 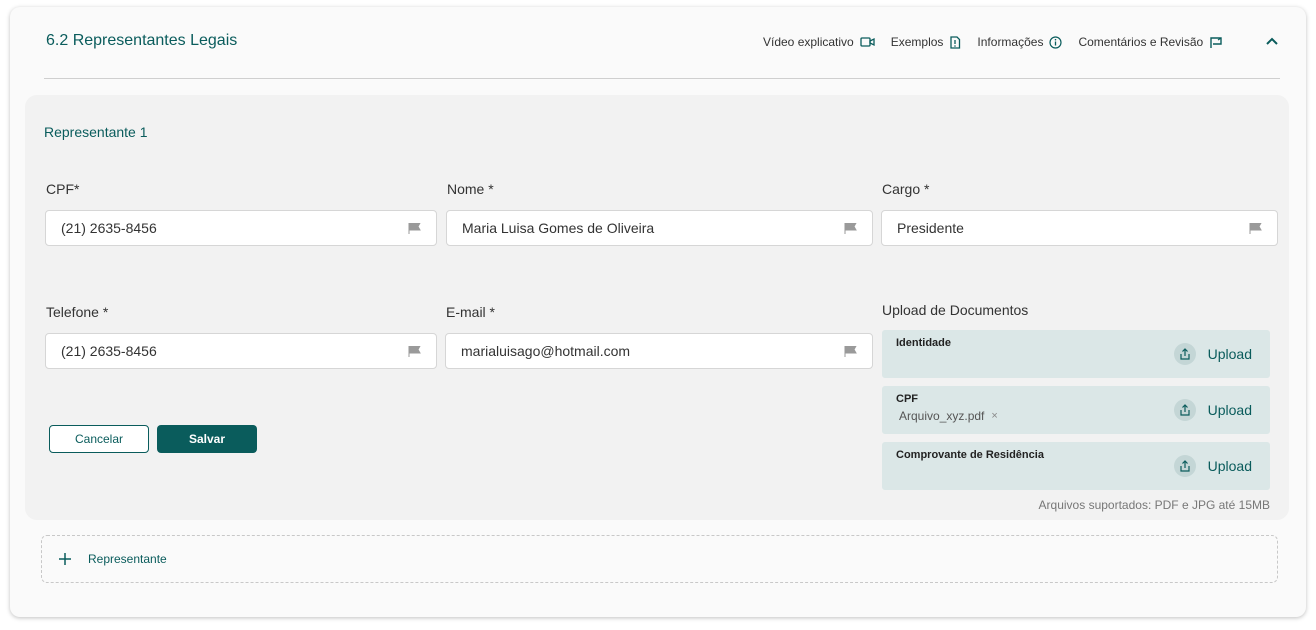 I want to click on nome-field: Maria Luisa Gomes de Oliveira, so click(x=659, y=228).